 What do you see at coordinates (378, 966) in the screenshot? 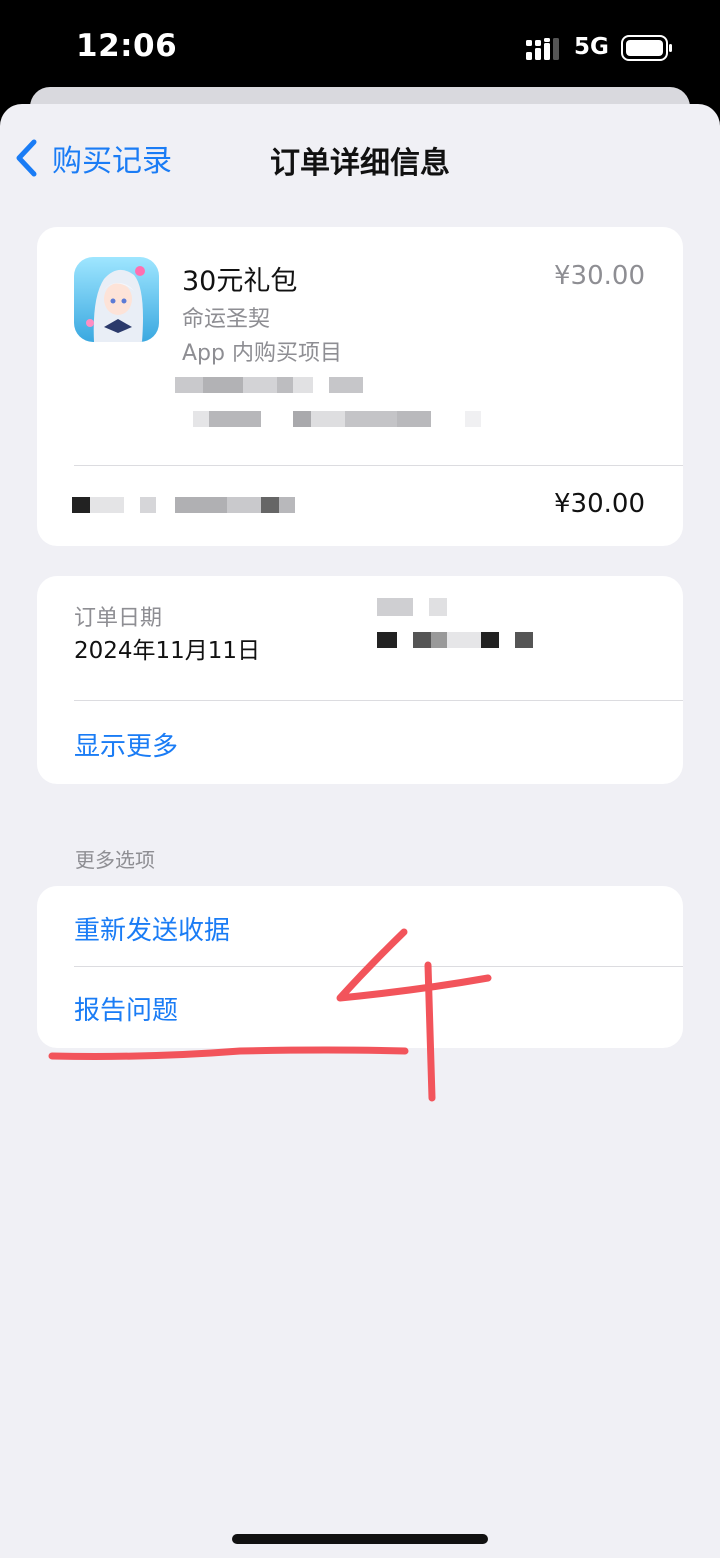
I see `options-divider` at bounding box center [378, 966].